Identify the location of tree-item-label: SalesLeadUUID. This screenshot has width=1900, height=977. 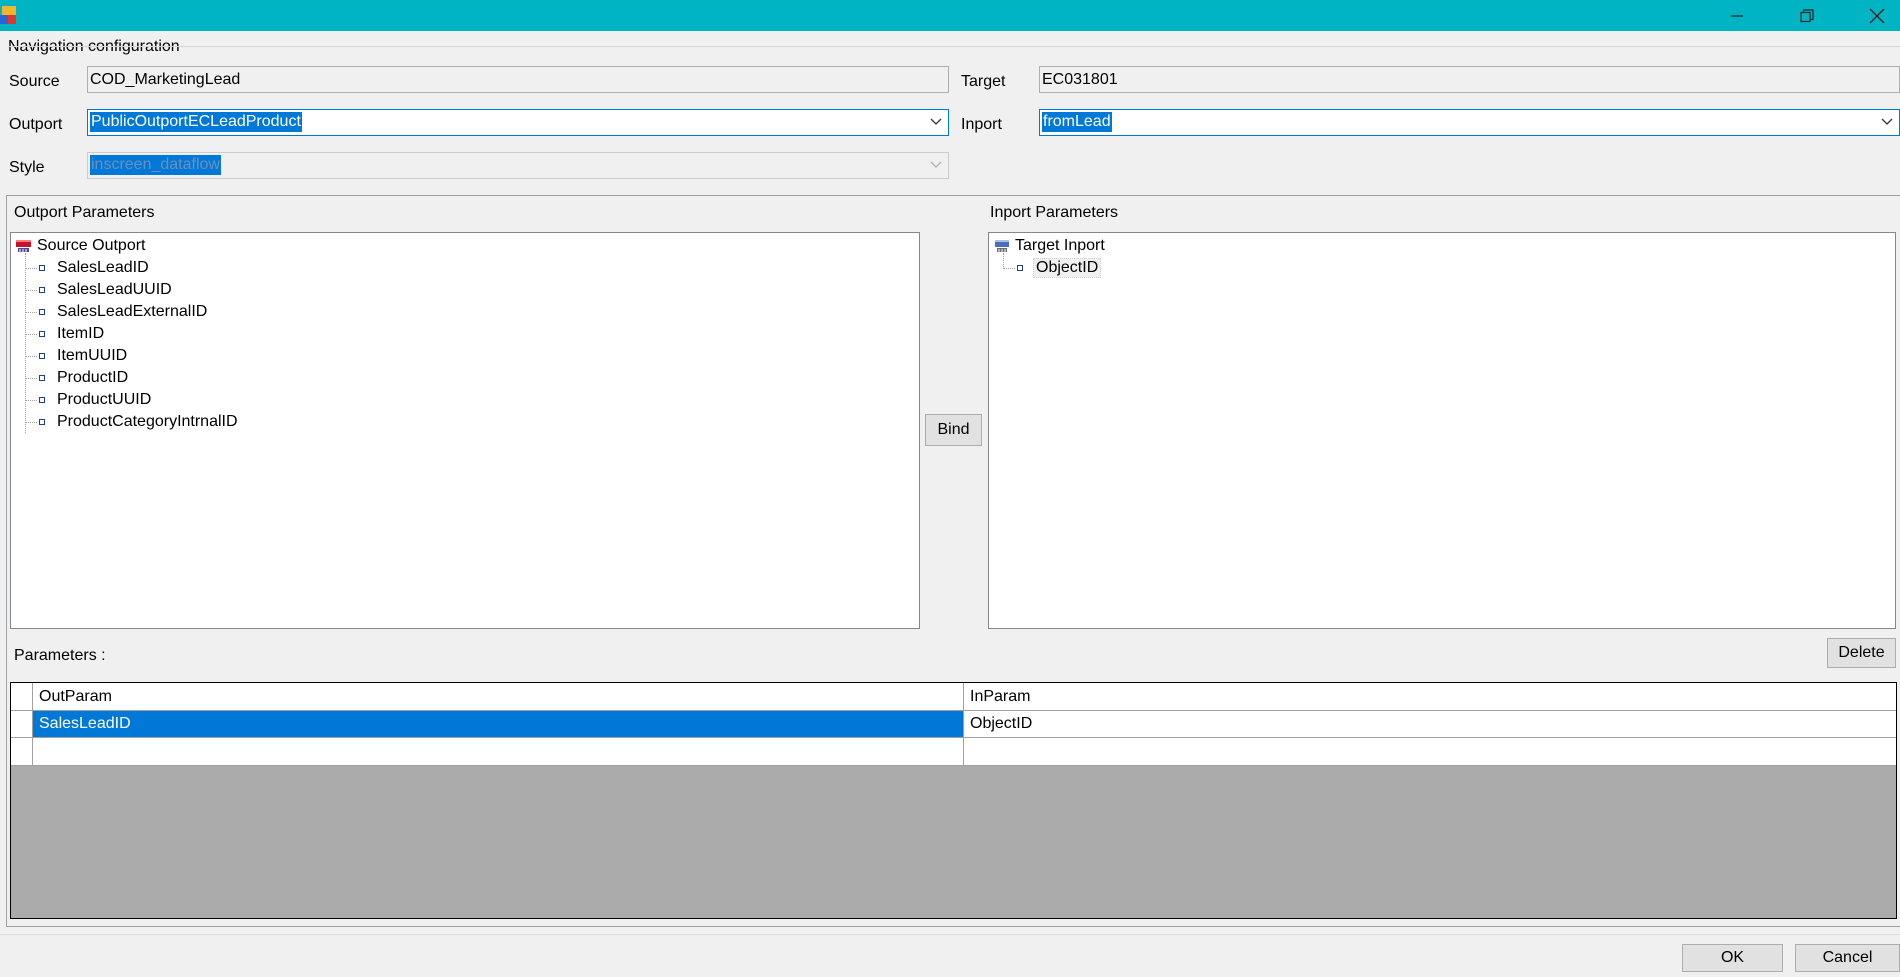
(114, 289).